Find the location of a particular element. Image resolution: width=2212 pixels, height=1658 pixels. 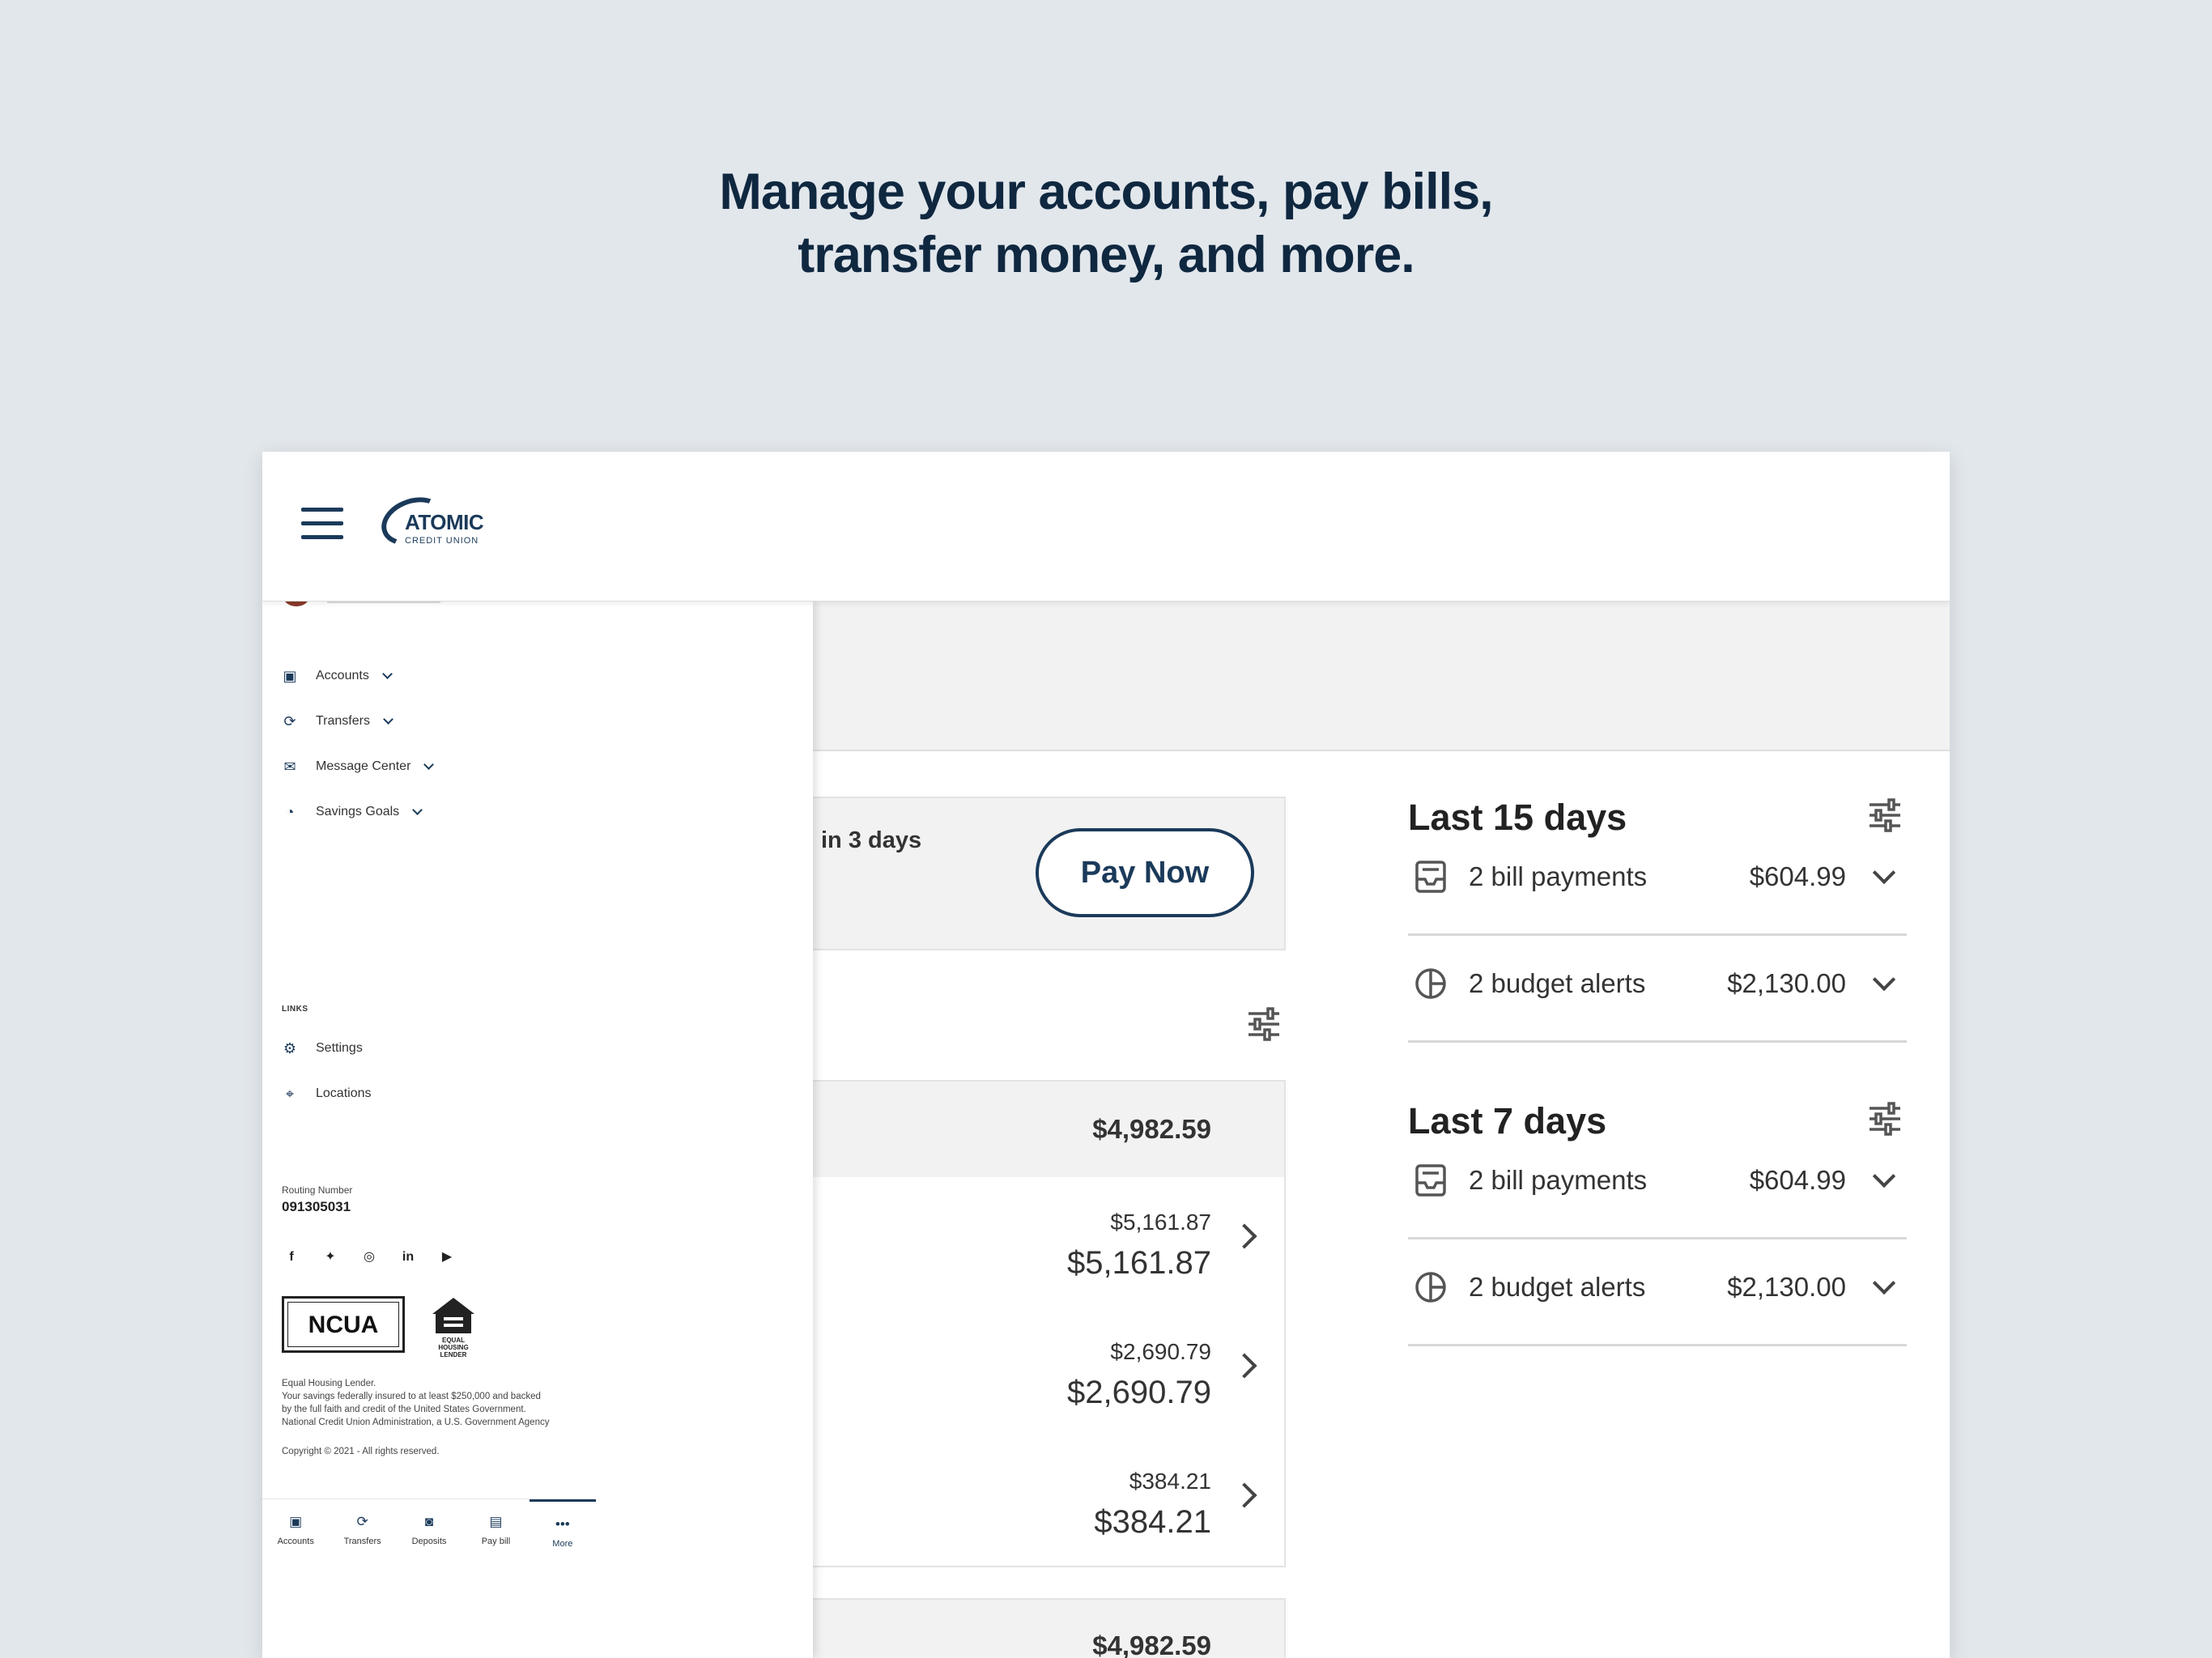

routing-number-label: Routing Number is located at coordinates (318, 1190).